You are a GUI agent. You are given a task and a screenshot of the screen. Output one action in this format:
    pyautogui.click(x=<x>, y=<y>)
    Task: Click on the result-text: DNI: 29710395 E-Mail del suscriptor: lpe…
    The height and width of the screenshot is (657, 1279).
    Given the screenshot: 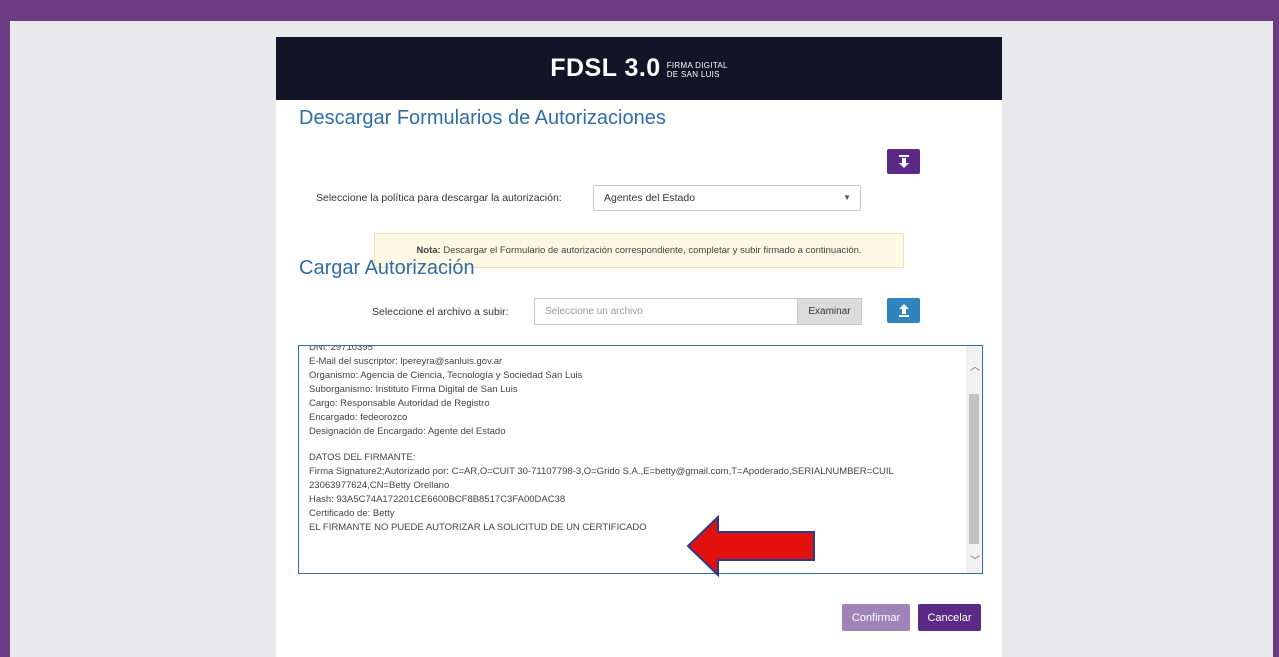 What is the action you would take?
    pyautogui.click(x=636, y=440)
    